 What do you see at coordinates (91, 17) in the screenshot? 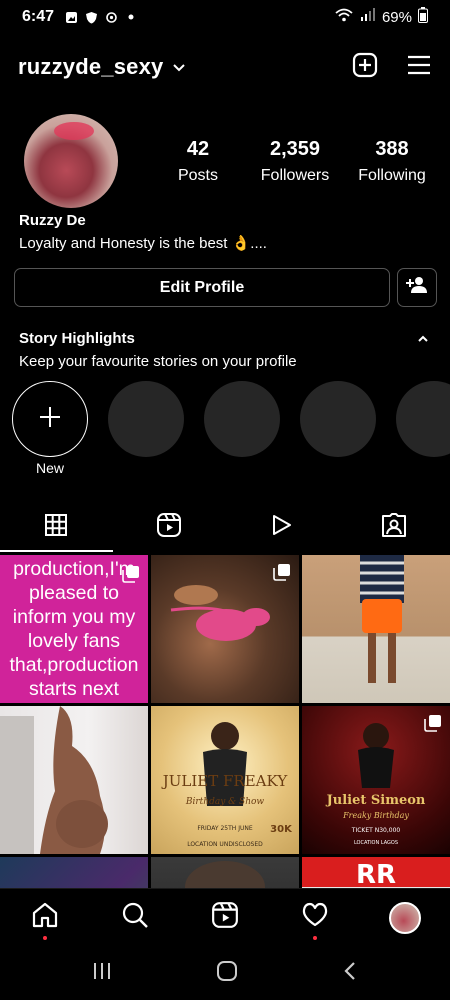
I see `shield-icon` at bounding box center [91, 17].